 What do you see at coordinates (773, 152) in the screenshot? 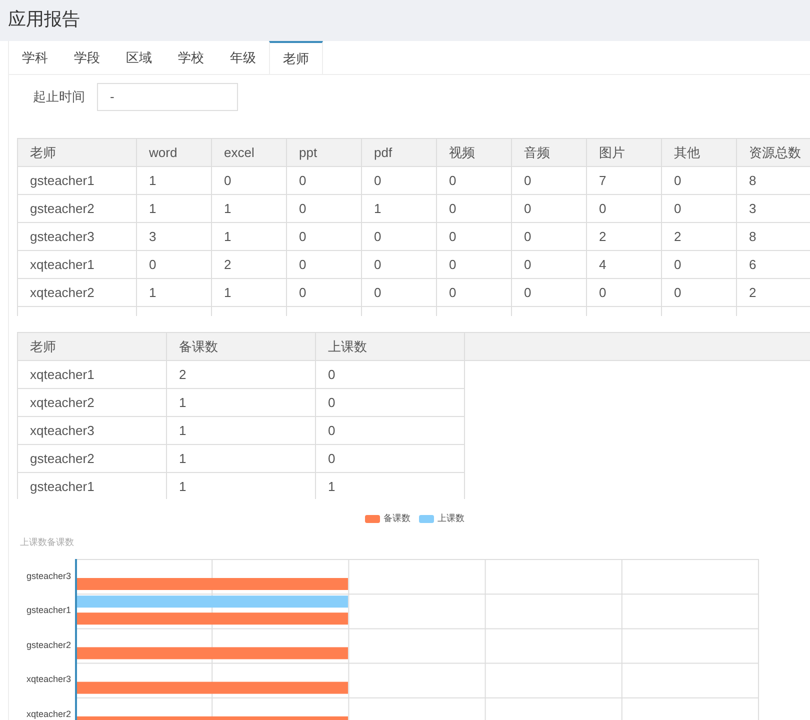
I see `column-header: 资源总数` at bounding box center [773, 152].